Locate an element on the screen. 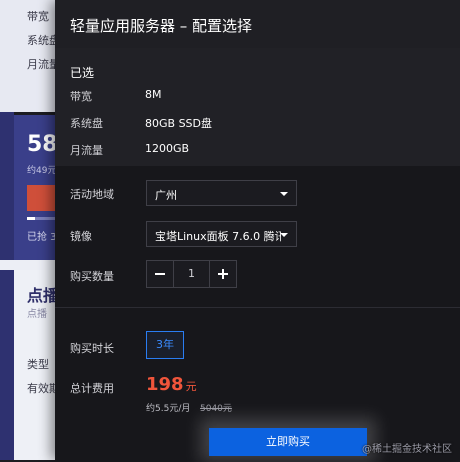  spec-bandwidth-value: 8M is located at coordinates (153, 94).